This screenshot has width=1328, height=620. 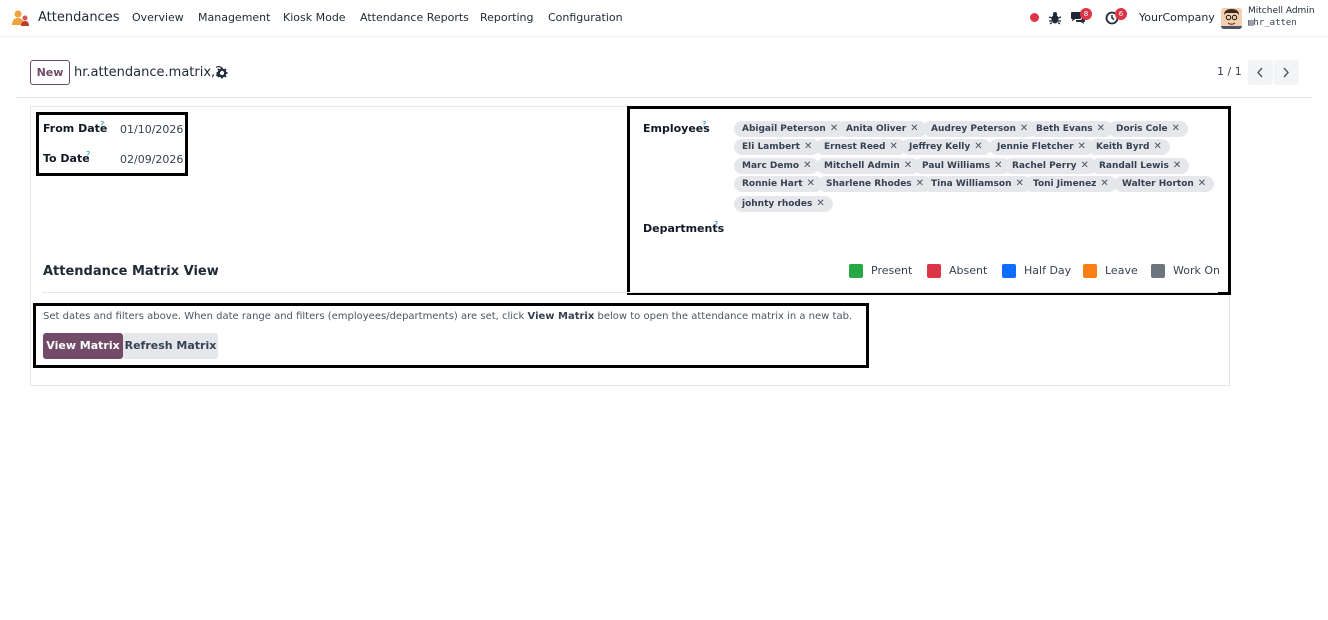 I want to click on legend-swatch-work-on, so click(x=1158, y=271).